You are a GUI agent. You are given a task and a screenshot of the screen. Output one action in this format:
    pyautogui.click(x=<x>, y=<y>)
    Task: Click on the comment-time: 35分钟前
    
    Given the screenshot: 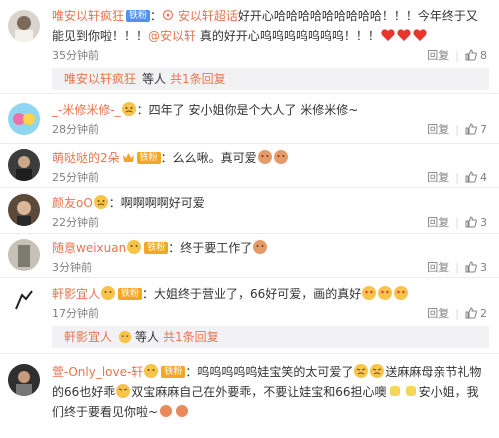 What is the action you would take?
    pyautogui.click(x=75, y=55)
    